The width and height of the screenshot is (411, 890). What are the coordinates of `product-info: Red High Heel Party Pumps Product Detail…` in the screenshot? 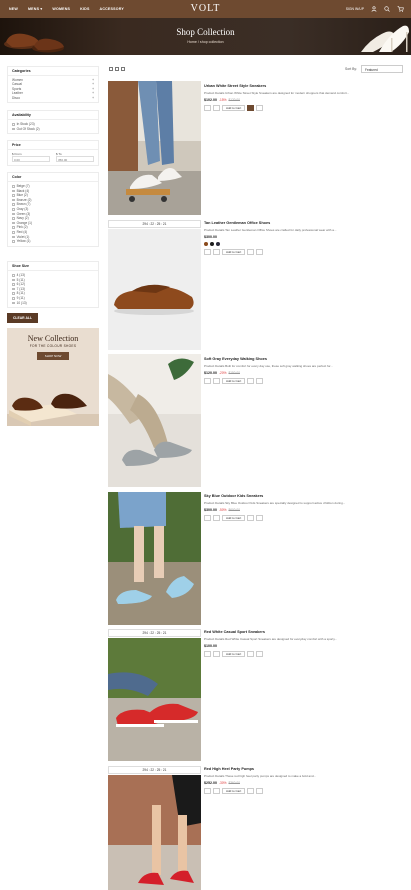 It's located at (304, 780).